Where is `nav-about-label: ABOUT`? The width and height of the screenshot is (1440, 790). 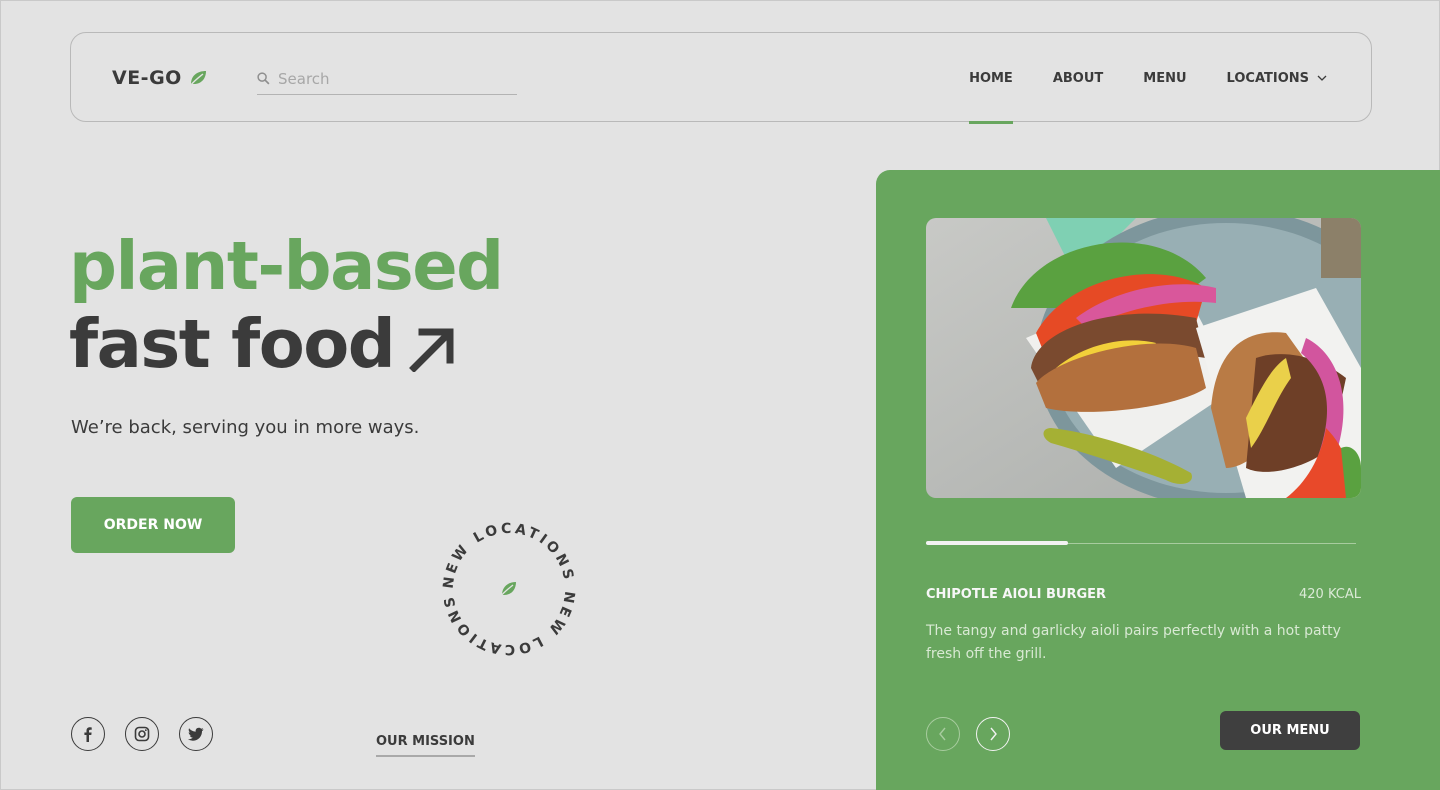
nav-about-label: ABOUT is located at coordinates (1078, 78).